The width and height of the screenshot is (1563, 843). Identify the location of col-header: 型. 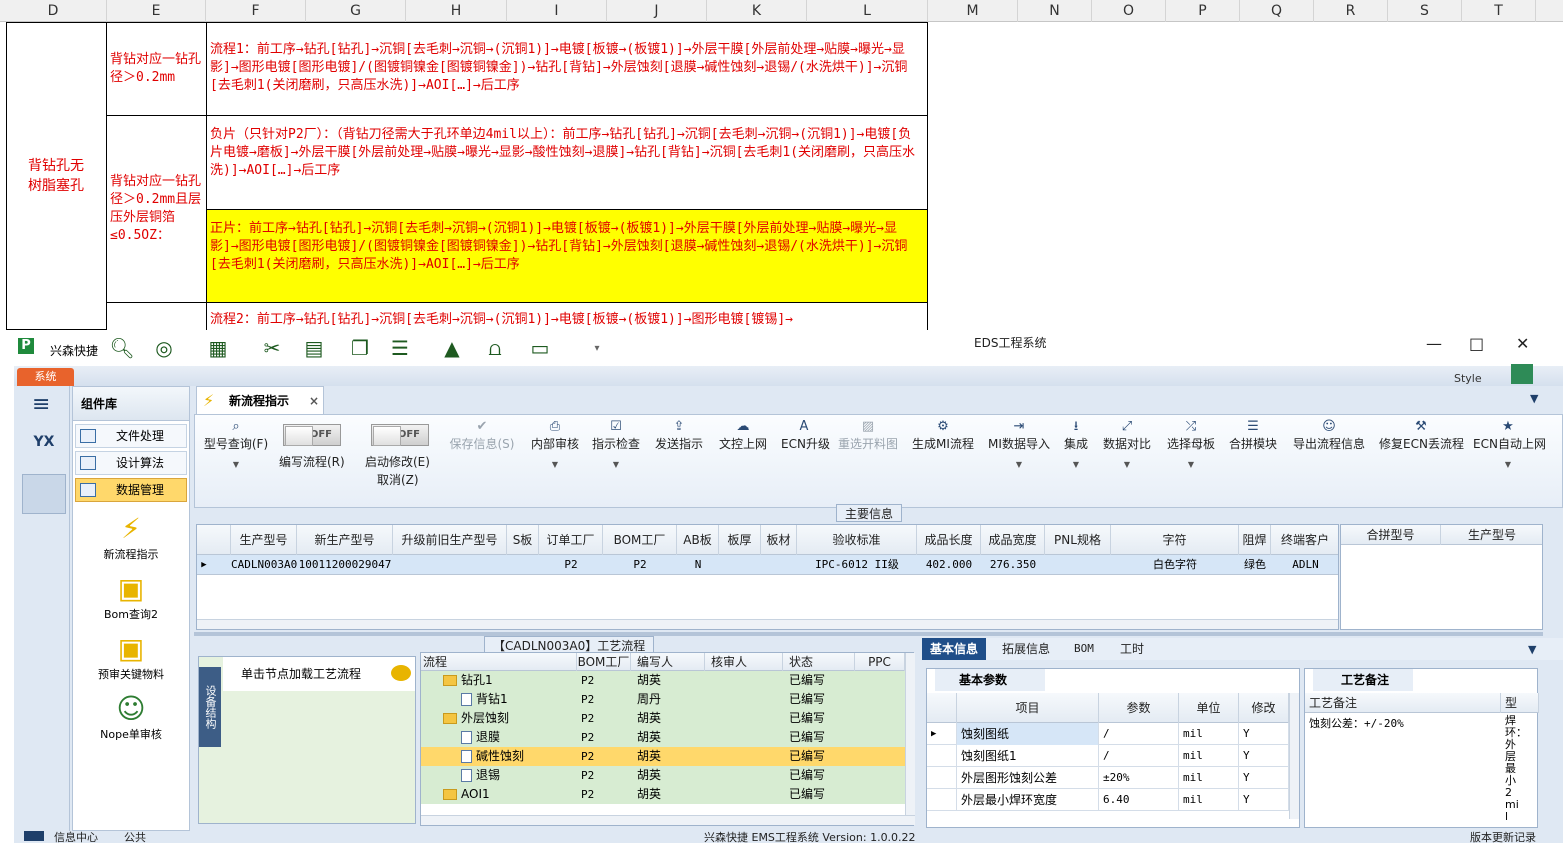
(1520, 703).